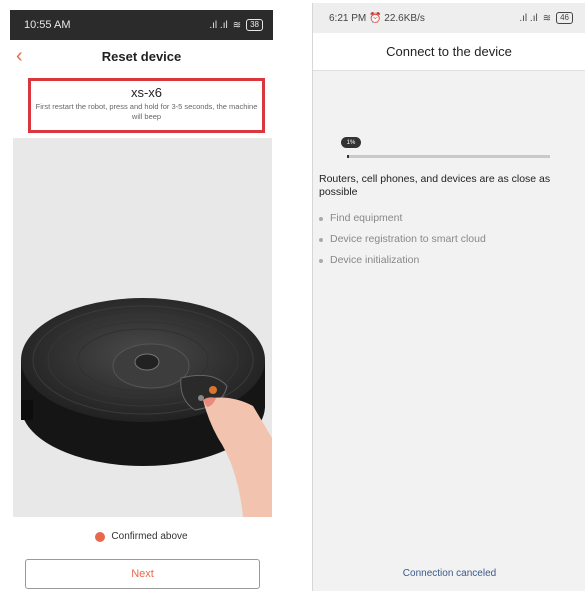  What do you see at coordinates (254, 25) in the screenshot?
I see `battery-icon: 38` at bounding box center [254, 25].